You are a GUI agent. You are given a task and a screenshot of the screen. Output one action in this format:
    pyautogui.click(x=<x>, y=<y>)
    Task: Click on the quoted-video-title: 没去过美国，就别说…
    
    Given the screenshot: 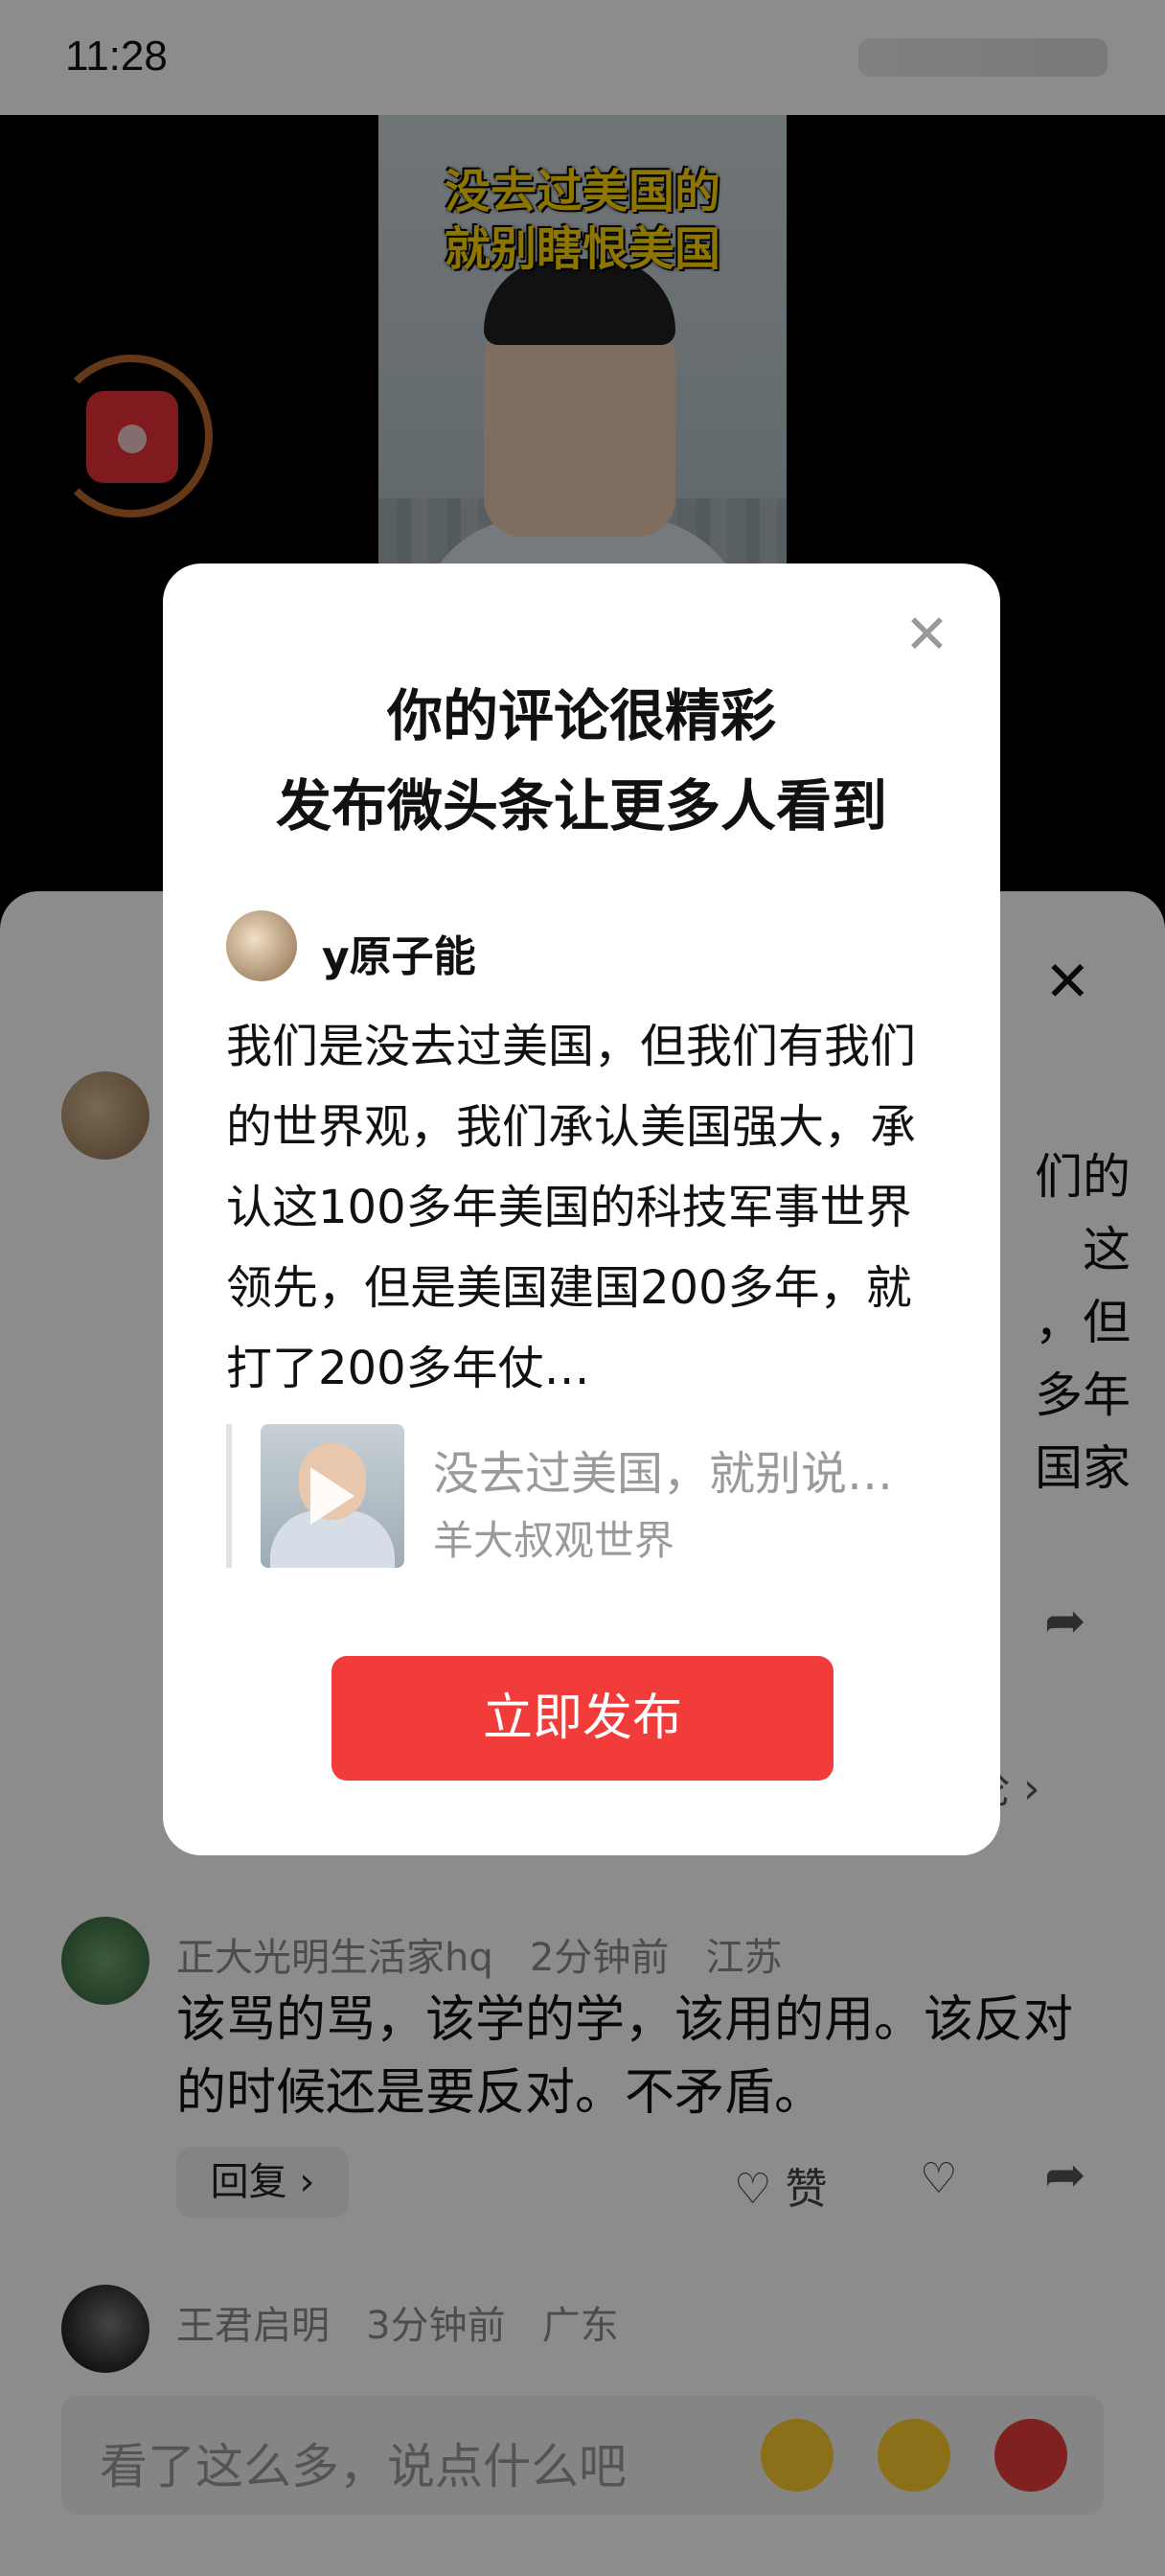 What is the action you would take?
    pyautogui.click(x=663, y=1474)
    